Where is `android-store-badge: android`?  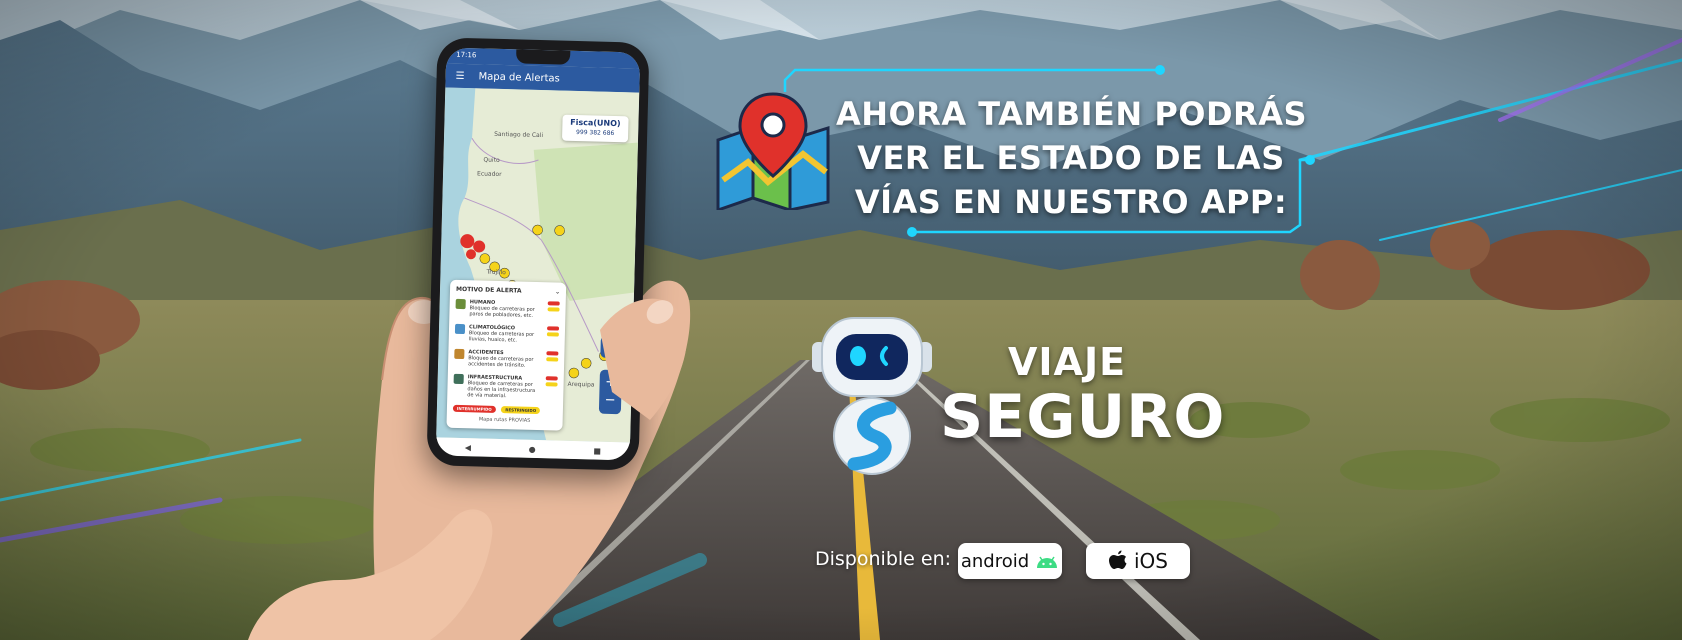
android-store-badge: android is located at coordinates (1010, 561).